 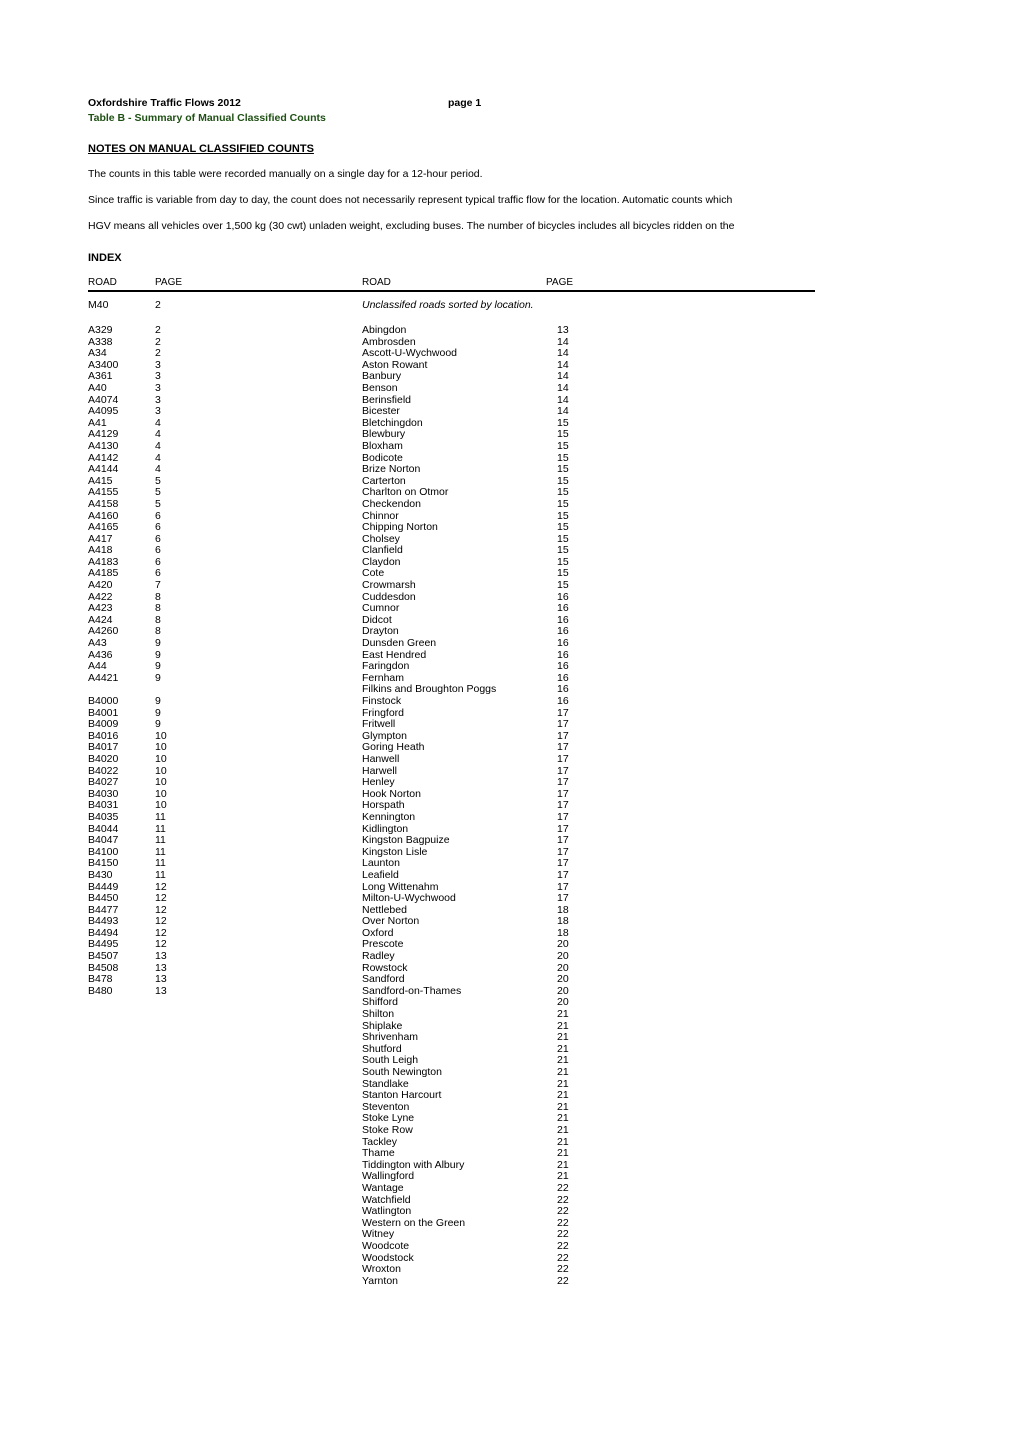 I want to click on index-location-row: Radley 20, so click(x=502, y=956).